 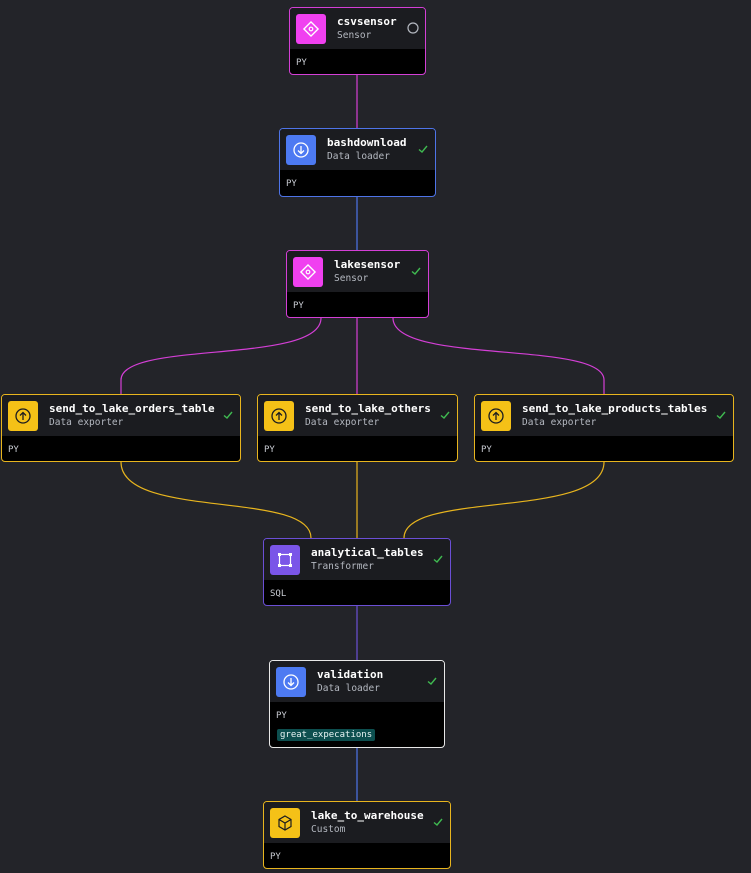 What do you see at coordinates (504, 500) in the screenshot?
I see `edge-products-analytical` at bounding box center [504, 500].